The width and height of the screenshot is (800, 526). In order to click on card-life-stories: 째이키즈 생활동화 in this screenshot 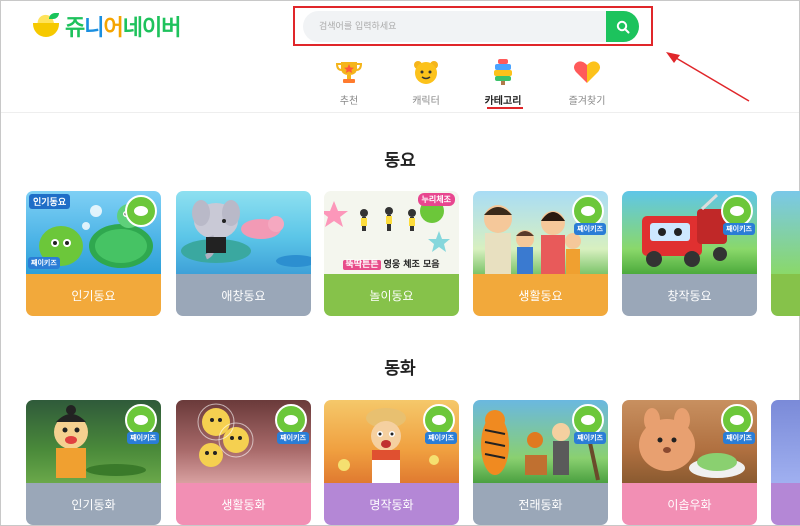, I will do `click(243, 462)`.